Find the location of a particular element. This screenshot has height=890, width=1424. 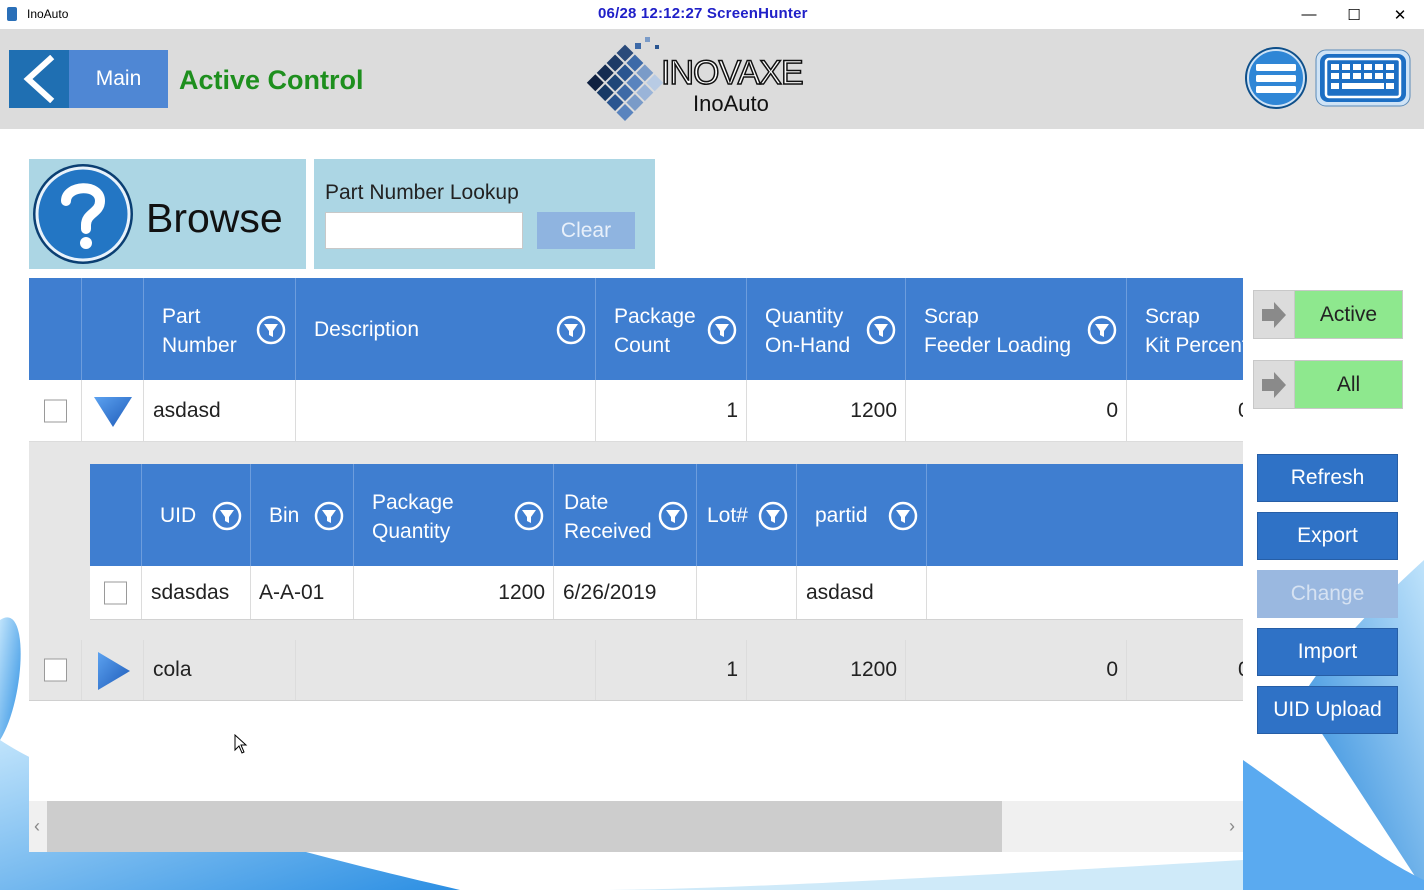

table-row: cola 1 1200 0 0 is located at coordinates (636, 670).